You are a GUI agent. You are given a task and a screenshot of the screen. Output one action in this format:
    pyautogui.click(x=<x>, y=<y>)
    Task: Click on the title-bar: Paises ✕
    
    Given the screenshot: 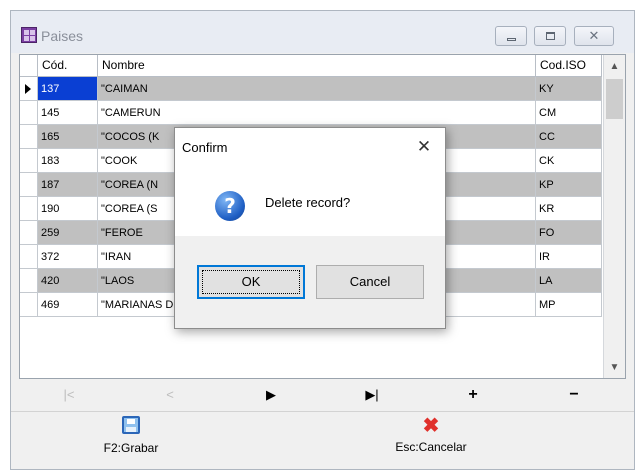 What is the action you would take?
    pyautogui.click(x=322, y=32)
    